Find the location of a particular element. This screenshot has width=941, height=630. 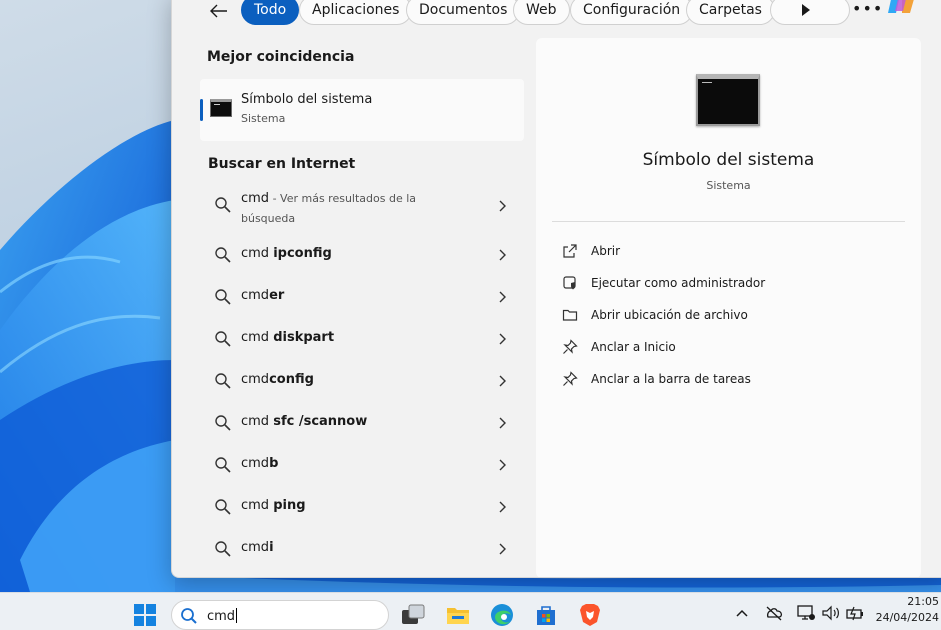

best-match-heading: Mejor coincidencia is located at coordinates (281, 57).